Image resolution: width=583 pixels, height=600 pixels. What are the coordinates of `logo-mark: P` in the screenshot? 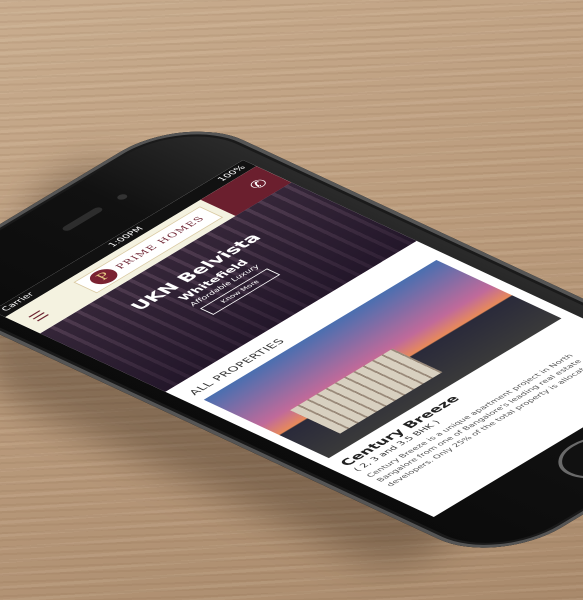 It's located at (104, 276).